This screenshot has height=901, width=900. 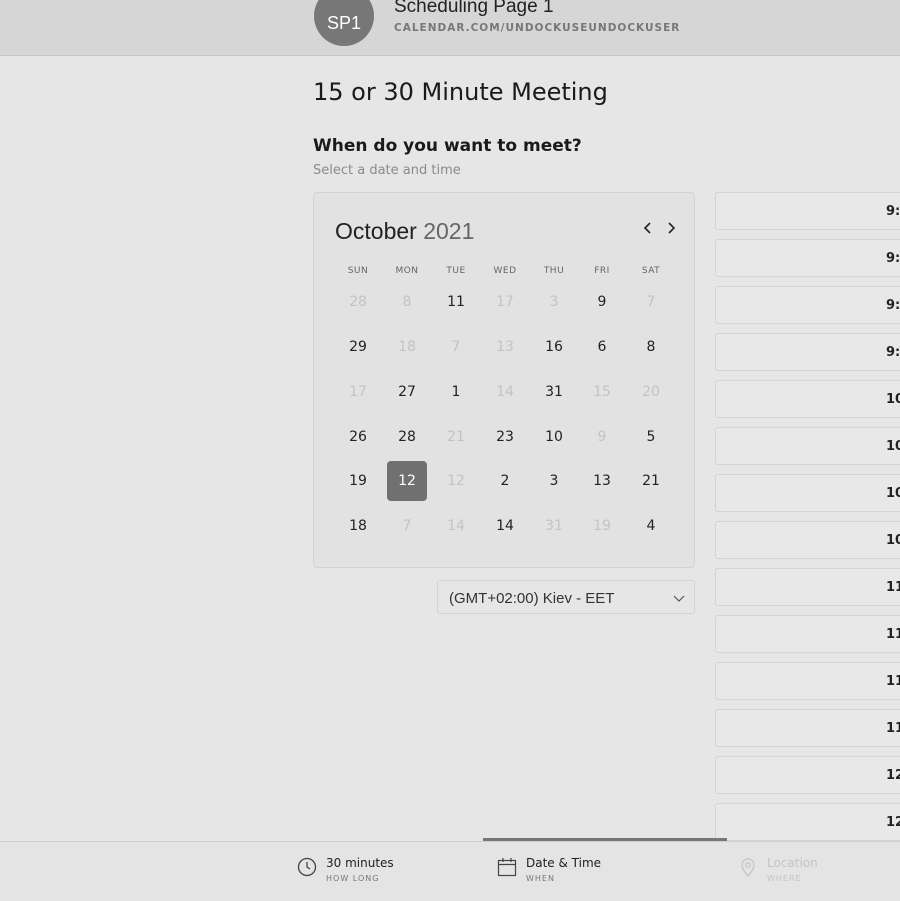 What do you see at coordinates (540, 878) in the screenshot?
I see `step-date-time-sub: WHEN` at bounding box center [540, 878].